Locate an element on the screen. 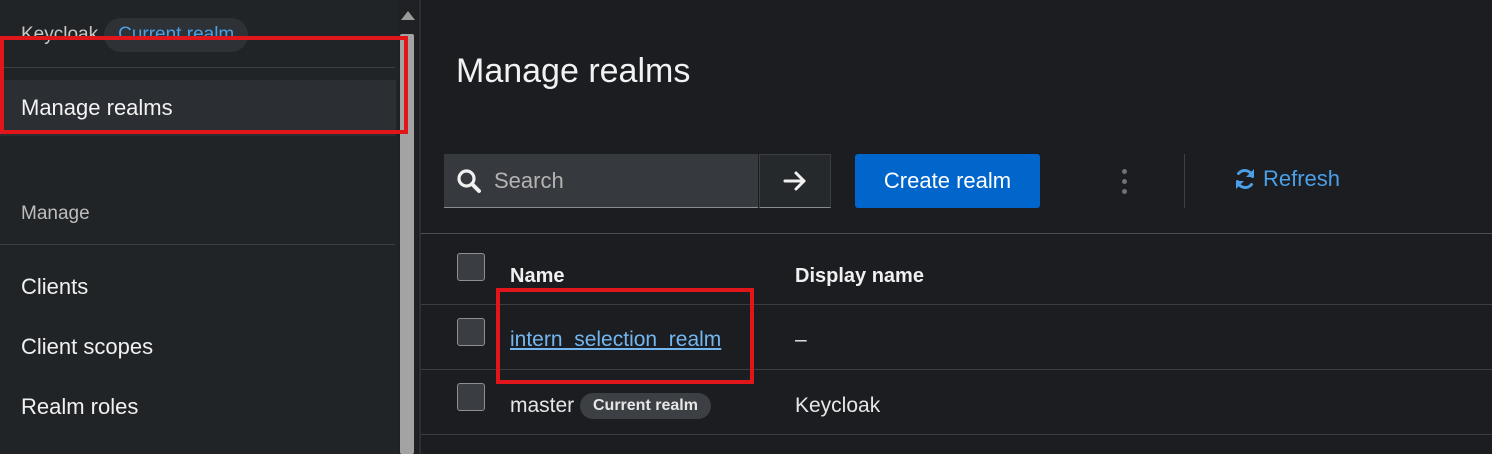  toolbar-divider is located at coordinates (956, 233).